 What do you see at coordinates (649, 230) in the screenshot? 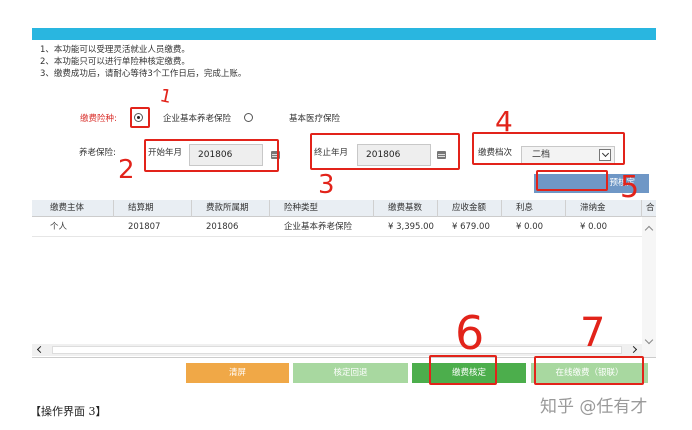
I see `scroll-up-icon` at bounding box center [649, 230].